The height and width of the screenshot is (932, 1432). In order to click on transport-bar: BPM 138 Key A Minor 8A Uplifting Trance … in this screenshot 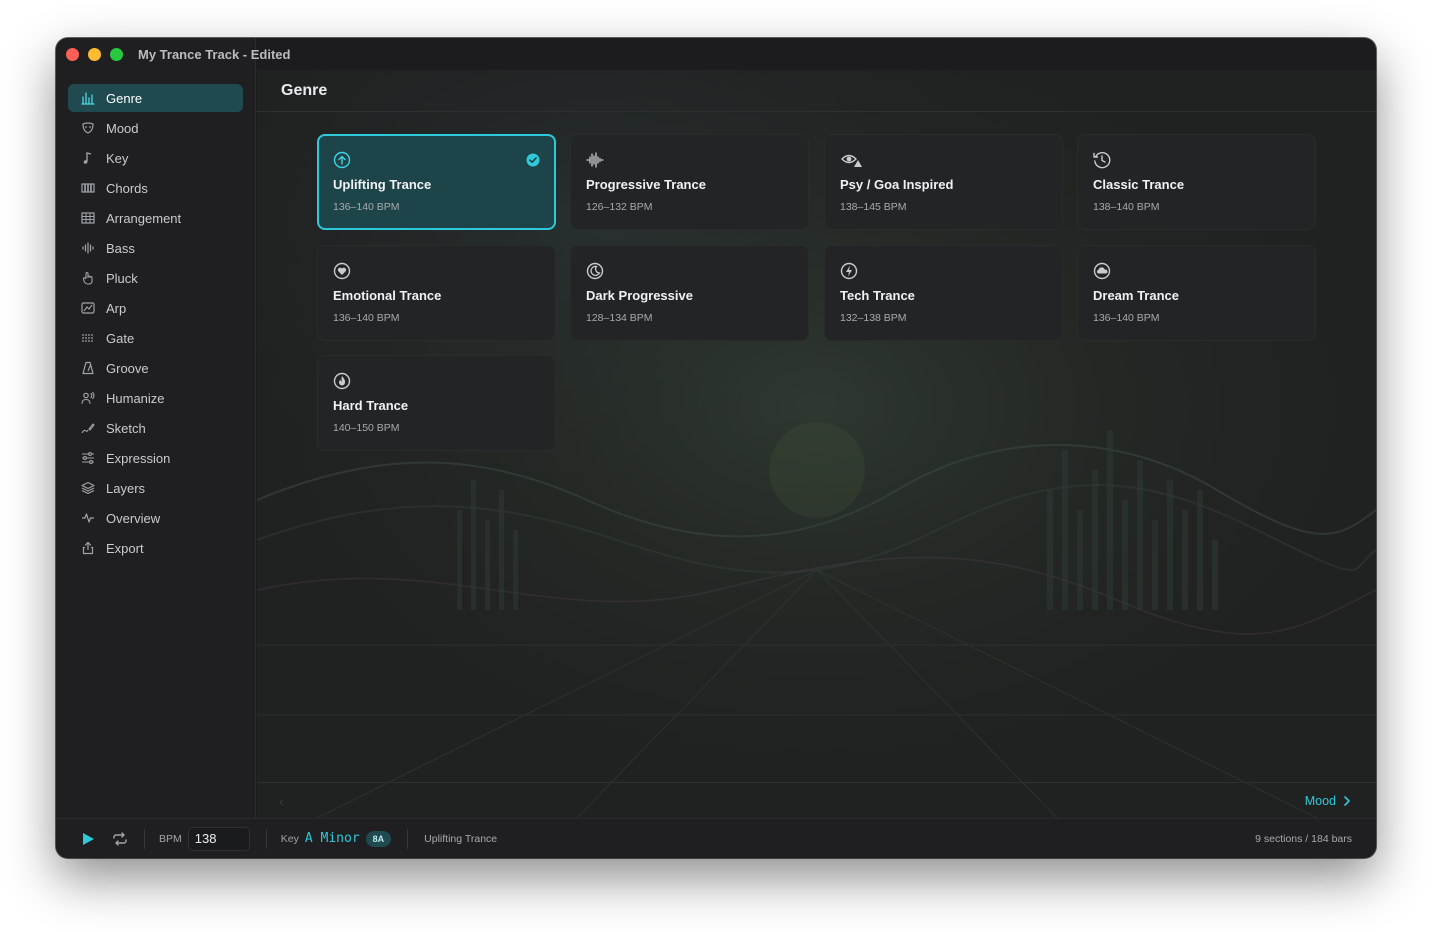, I will do `click(716, 838)`.